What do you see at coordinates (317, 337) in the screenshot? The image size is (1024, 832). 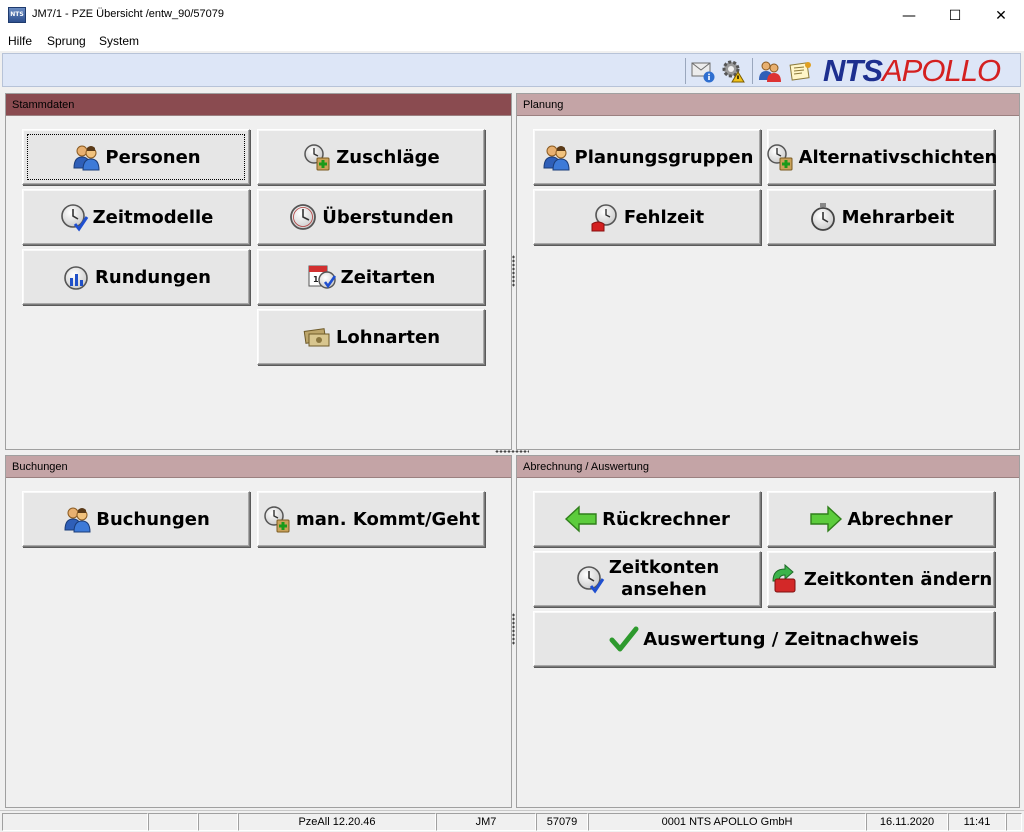 I see `money-icon` at bounding box center [317, 337].